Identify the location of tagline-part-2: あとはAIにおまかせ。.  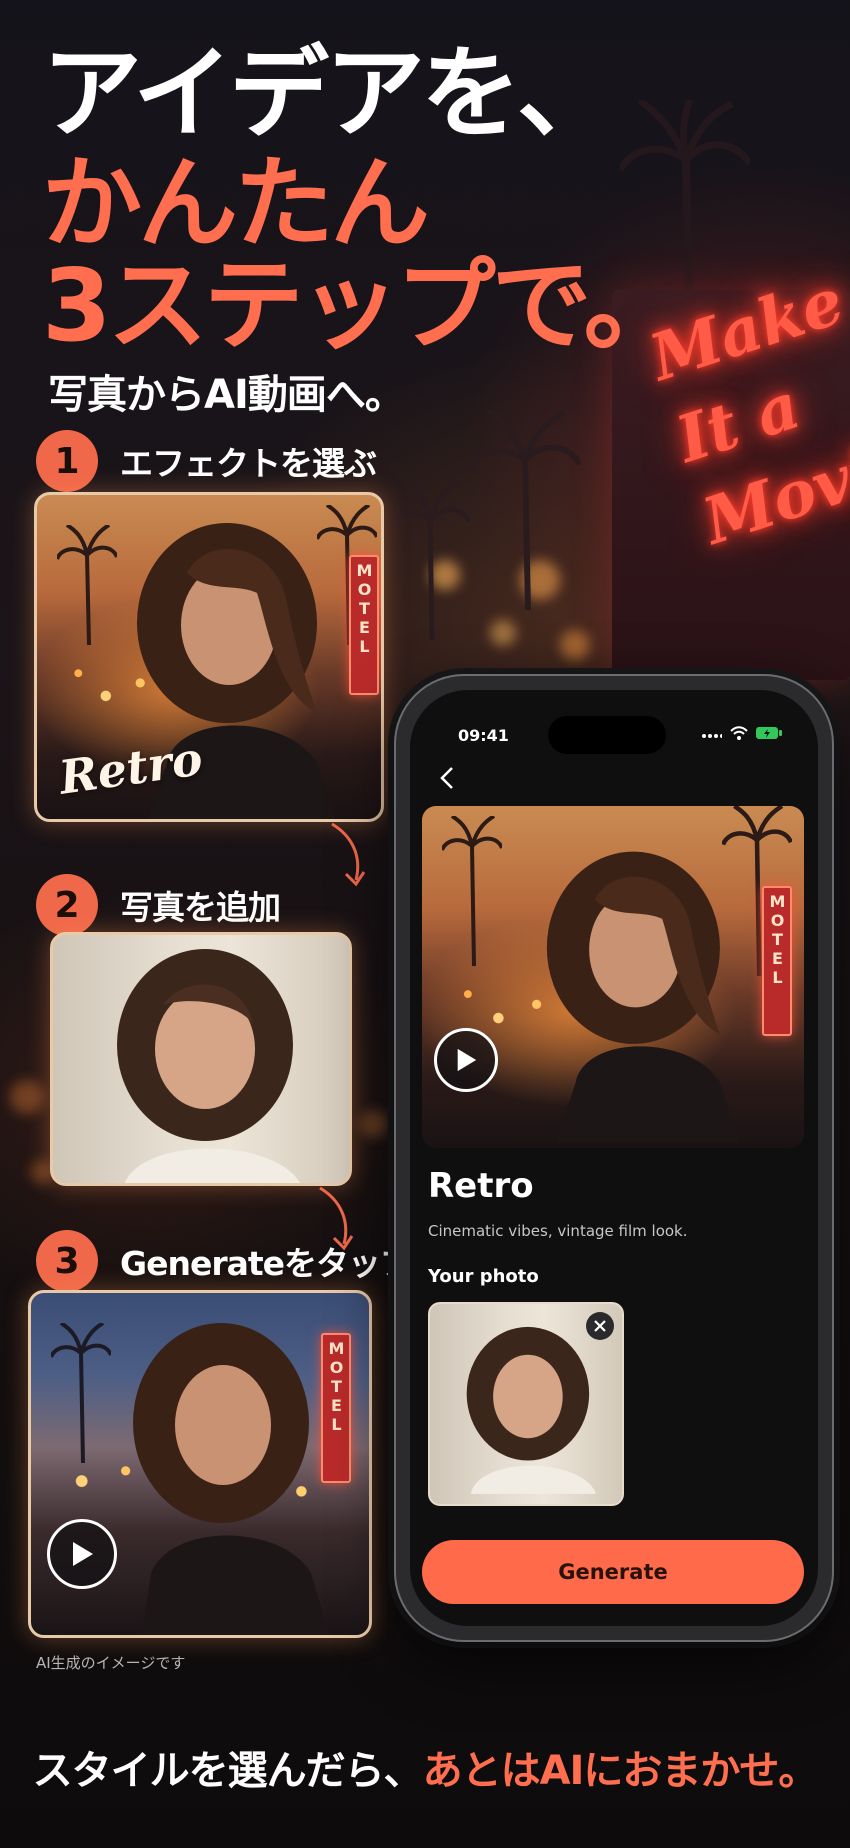
(620, 1771).